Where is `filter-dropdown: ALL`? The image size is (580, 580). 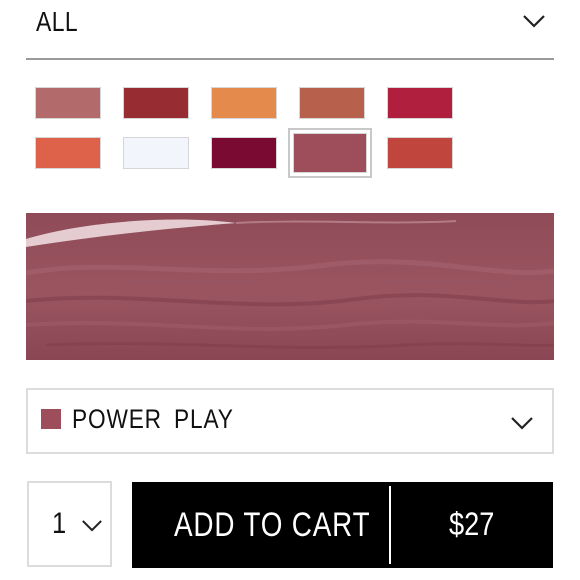 filter-dropdown: ALL is located at coordinates (290, 30).